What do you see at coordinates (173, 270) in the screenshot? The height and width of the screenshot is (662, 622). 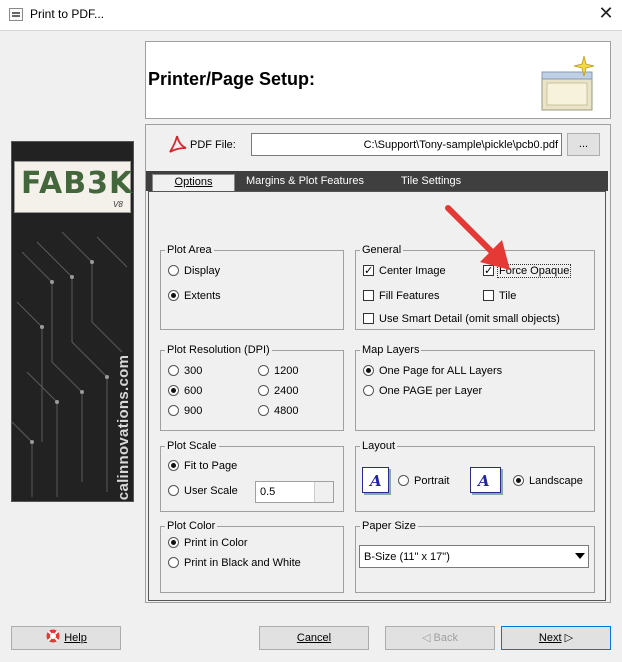 I see `display-radio` at bounding box center [173, 270].